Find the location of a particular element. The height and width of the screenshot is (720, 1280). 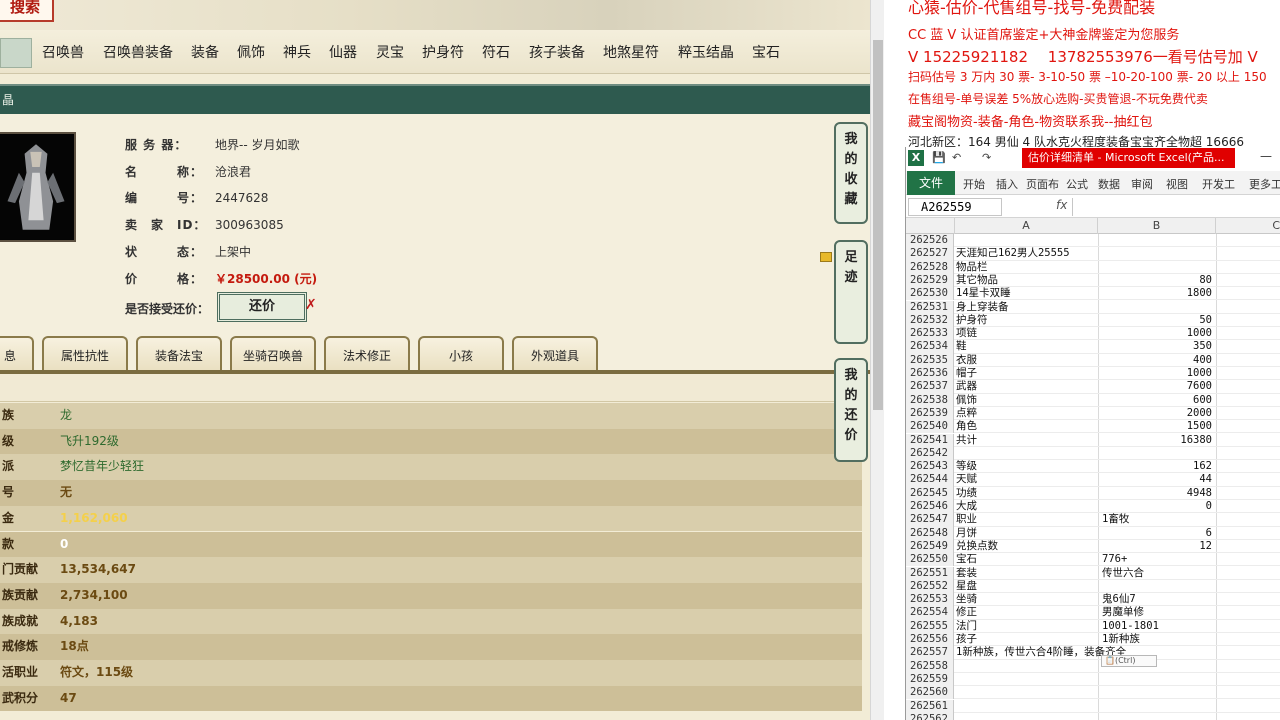

row-number: 262535 is located at coordinates (930, 360).